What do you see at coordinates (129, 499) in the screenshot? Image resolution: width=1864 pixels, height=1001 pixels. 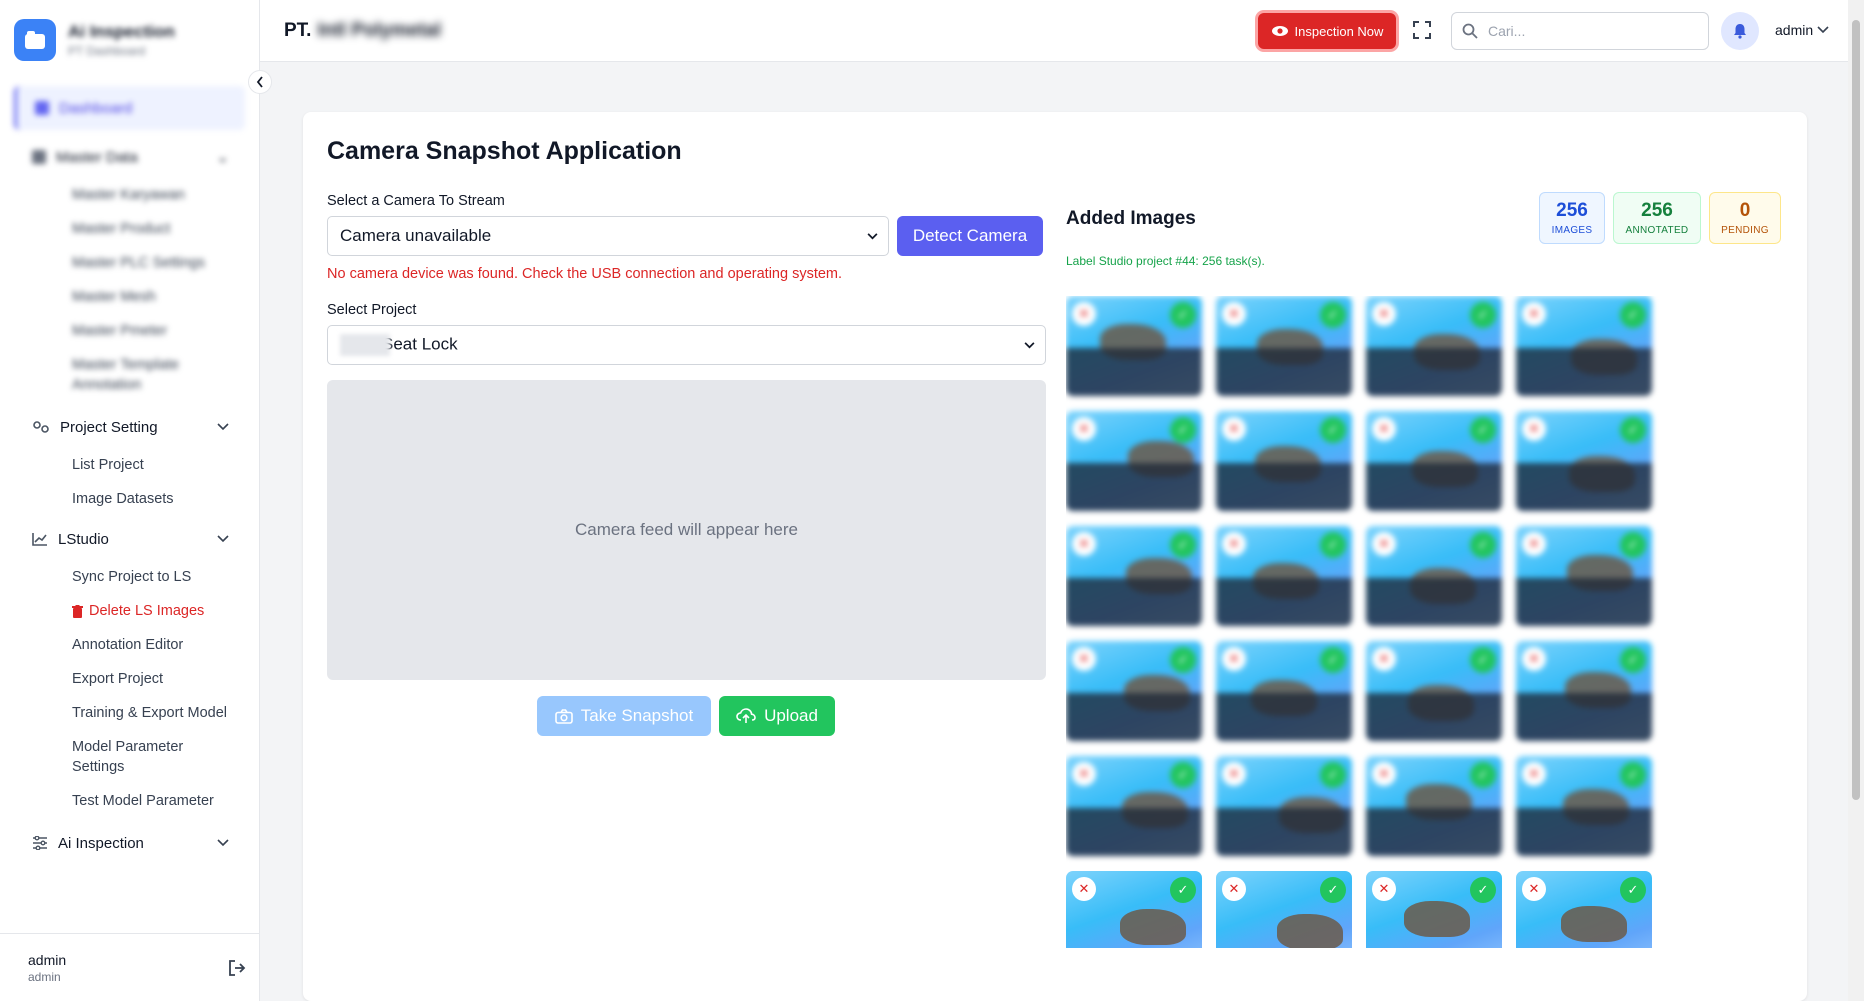 I see `sidebar-item-image-datasets: Image Datasets` at bounding box center [129, 499].